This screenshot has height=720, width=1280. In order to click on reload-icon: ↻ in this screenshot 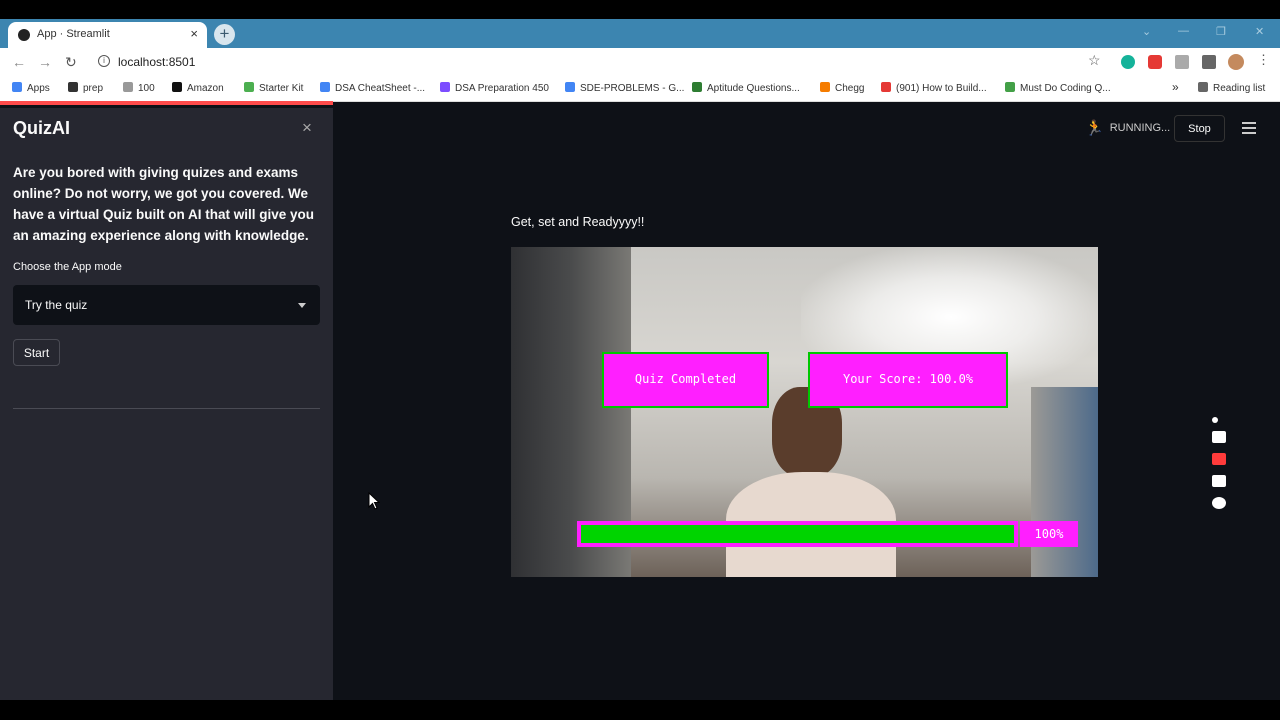, I will do `click(71, 62)`.